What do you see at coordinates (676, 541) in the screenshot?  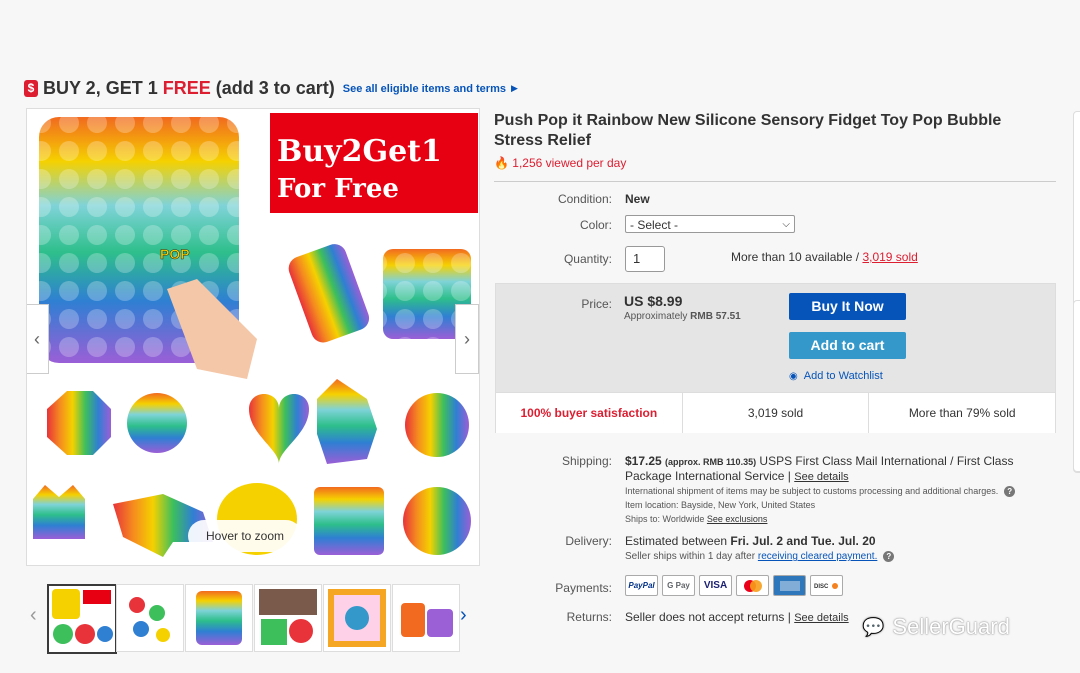 I see `delivery-prefix: Estimated between` at bounding box center [676, 541].